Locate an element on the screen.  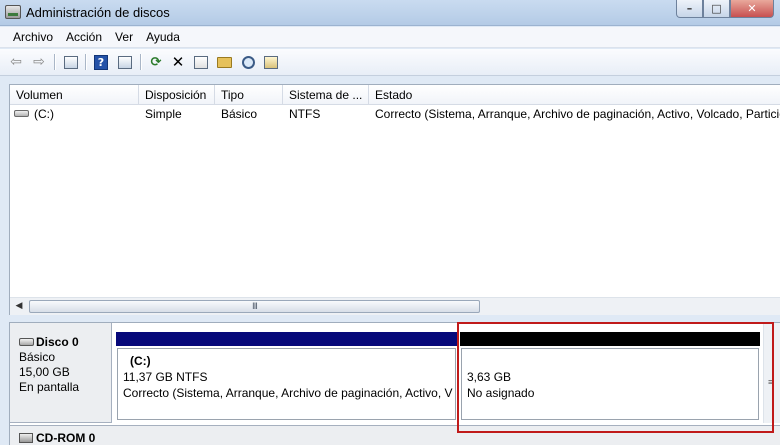
scroll-grip: ≡ is located at coordinates (770, 382).